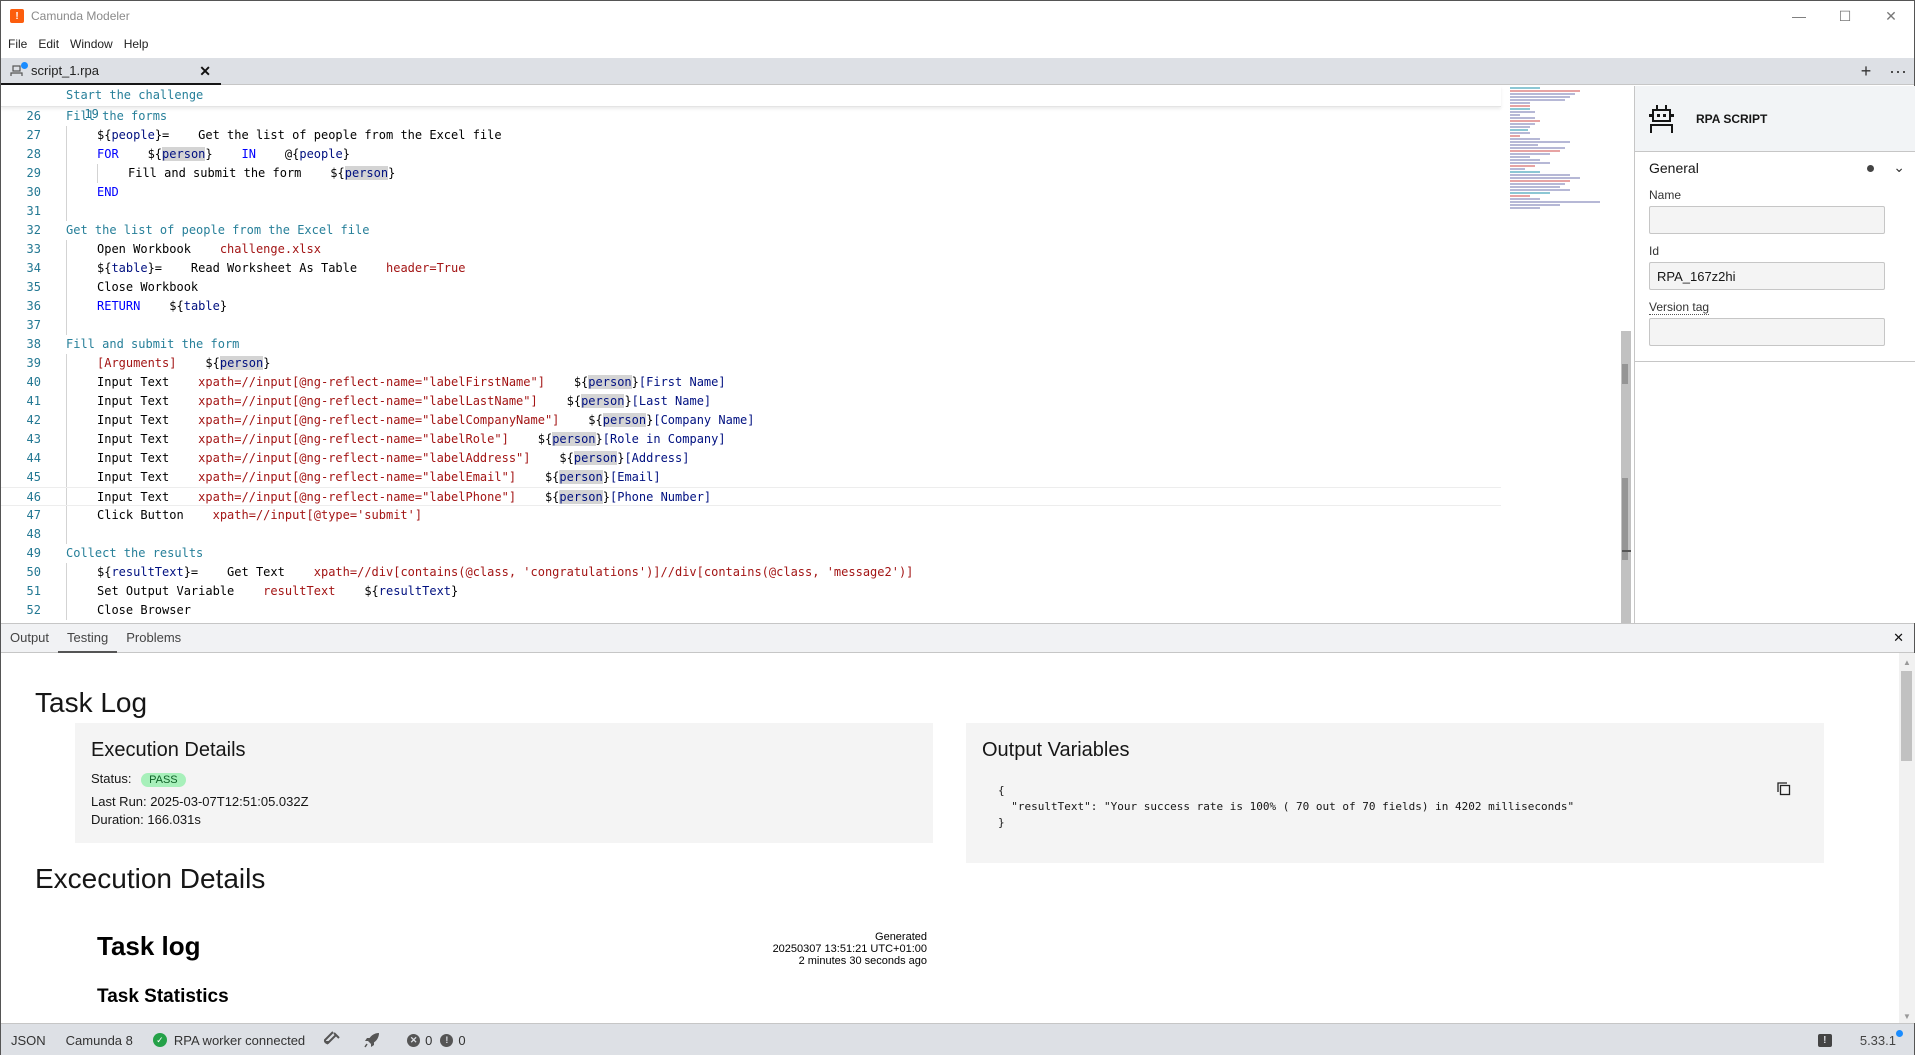  What do you see at coordinates (29, 638) in the screenshot?
I see `tab-output: Output` at bounding box center [29, 638].